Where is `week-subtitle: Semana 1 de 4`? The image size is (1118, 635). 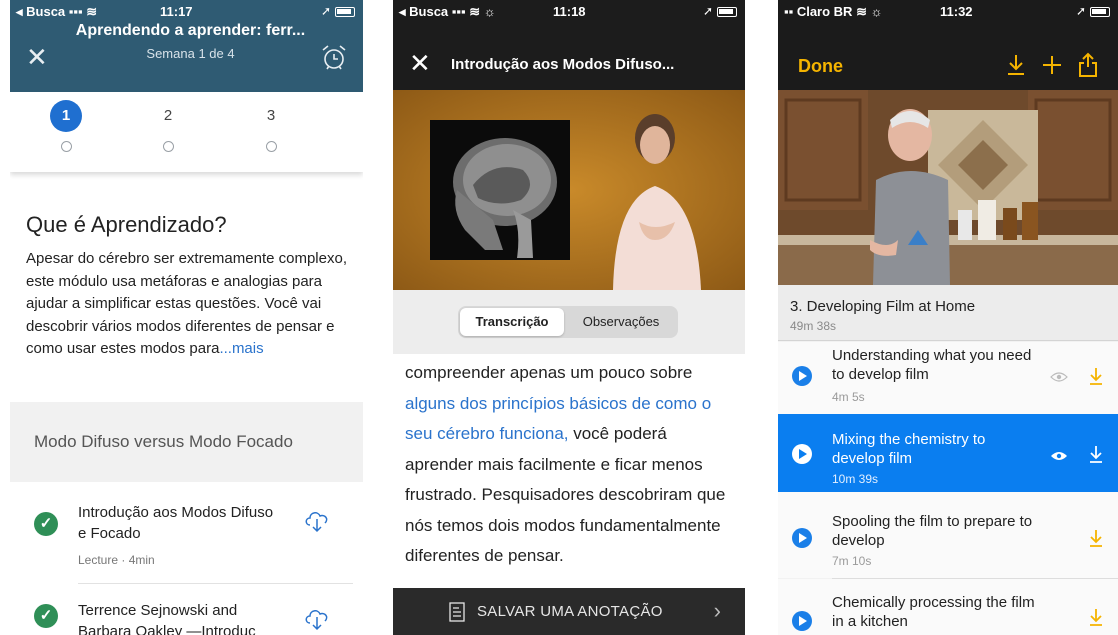 week-subtitle: Semana 1 de 4 is located at coordinates (190, 53).